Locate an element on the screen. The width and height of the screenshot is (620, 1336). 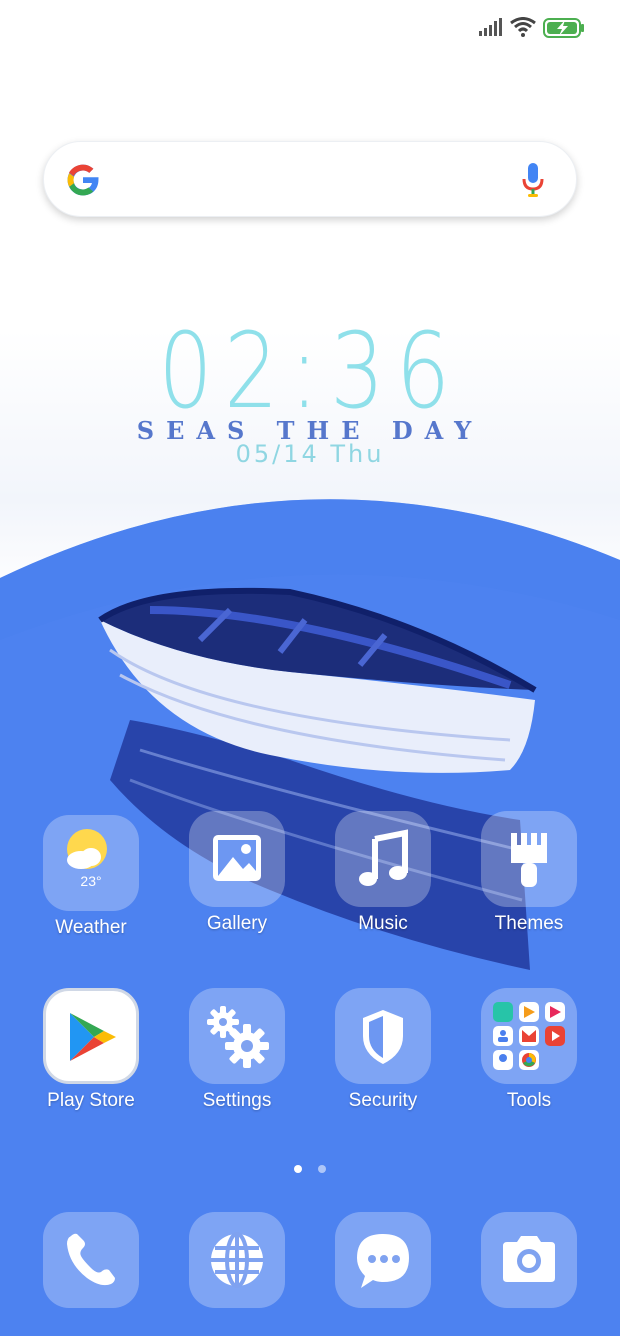
app-label: Themes is located at coordinates (529, 923).